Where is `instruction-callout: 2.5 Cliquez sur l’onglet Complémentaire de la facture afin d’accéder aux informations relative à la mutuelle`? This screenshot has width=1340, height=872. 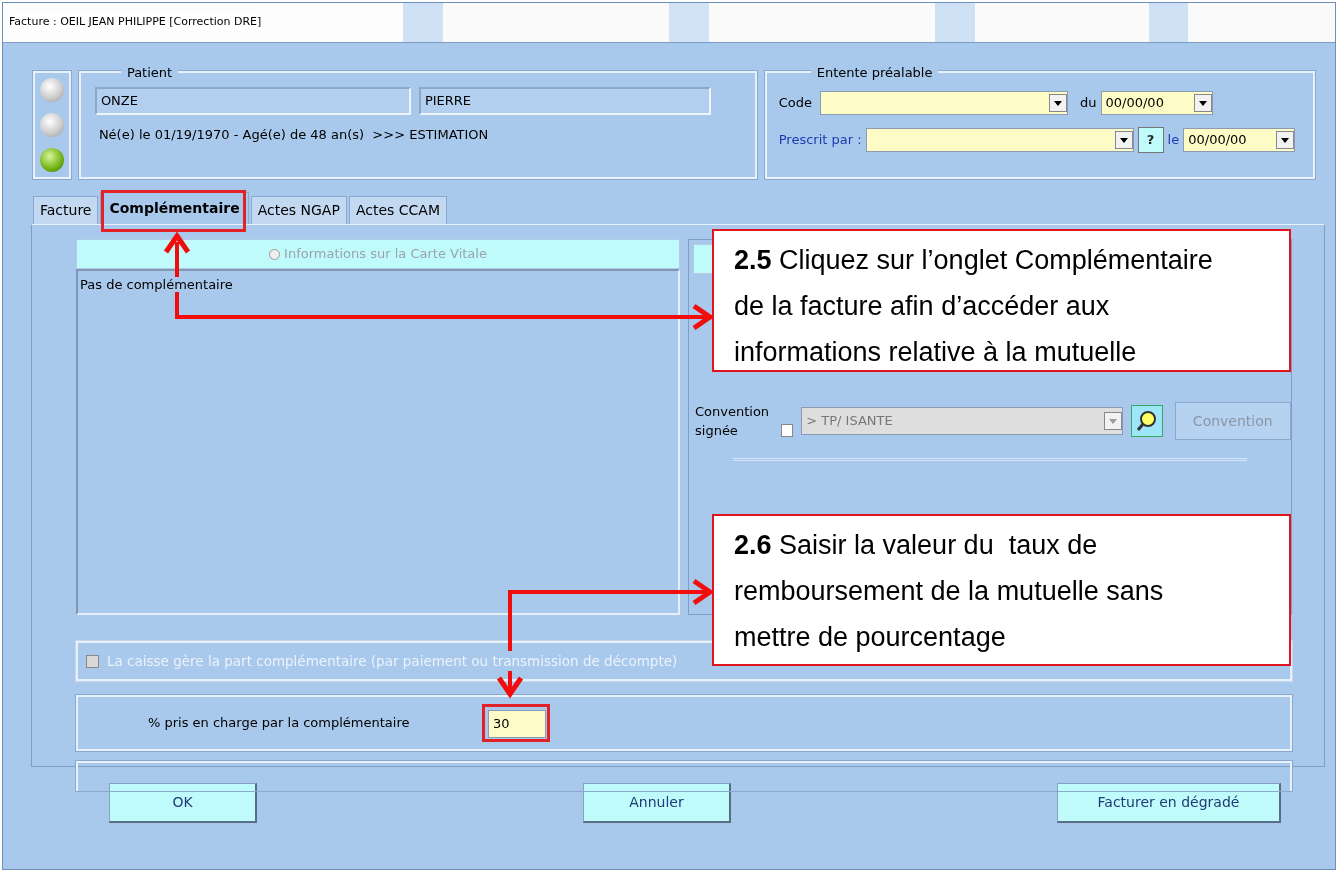 instruction-callout: 2.5 Cliquez sur l’onglet Complémentaire de la facture afin d’accéder aux informations relative à la mutuelle is located at coordinates (1001, 300).